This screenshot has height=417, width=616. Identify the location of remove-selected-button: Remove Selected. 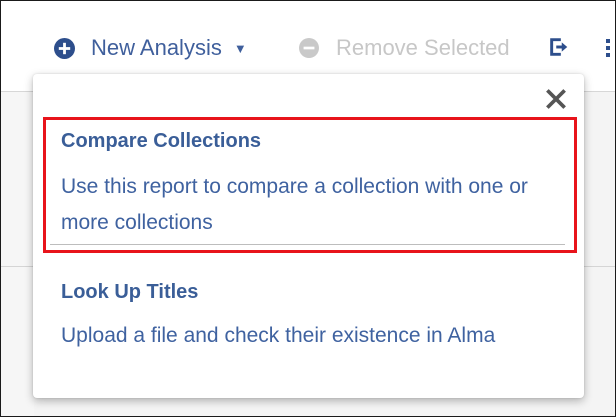
(404, 48).